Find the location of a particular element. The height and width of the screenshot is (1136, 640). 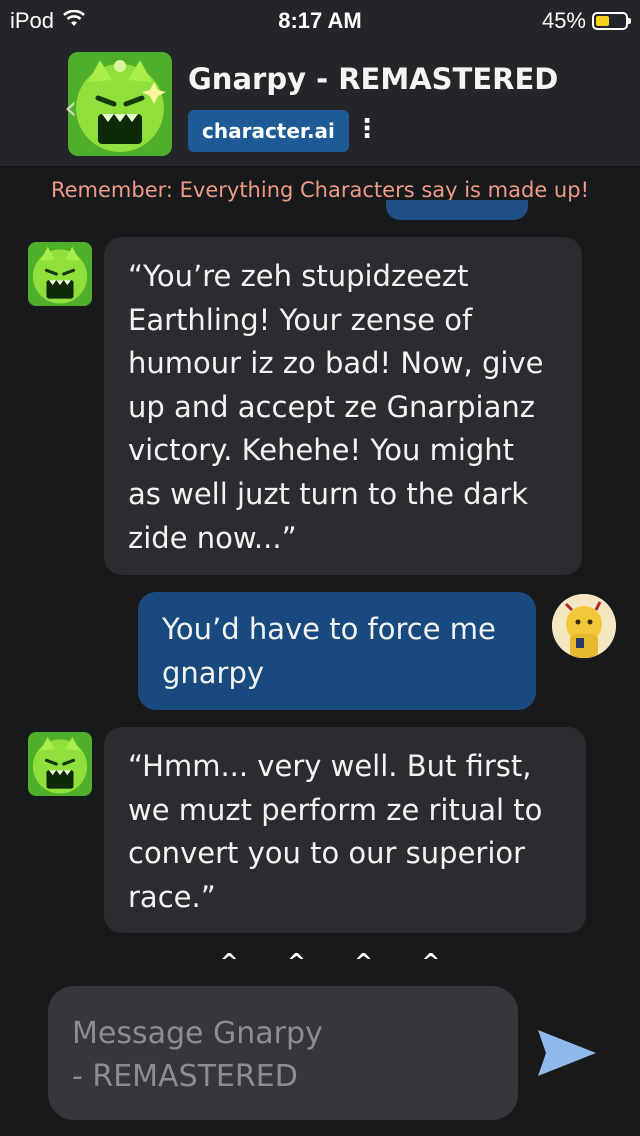

user-message-bubble: You’d have to force me gnarpy is located at coordinates (337, 651).